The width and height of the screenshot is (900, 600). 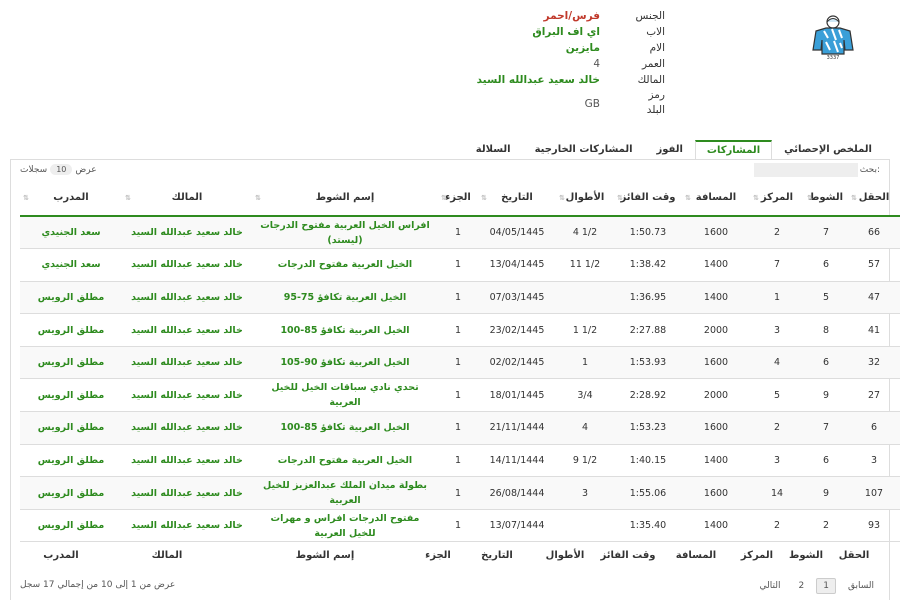 I want to click on col-race-no: الشوط ⇅, so click(x=826, y=198).